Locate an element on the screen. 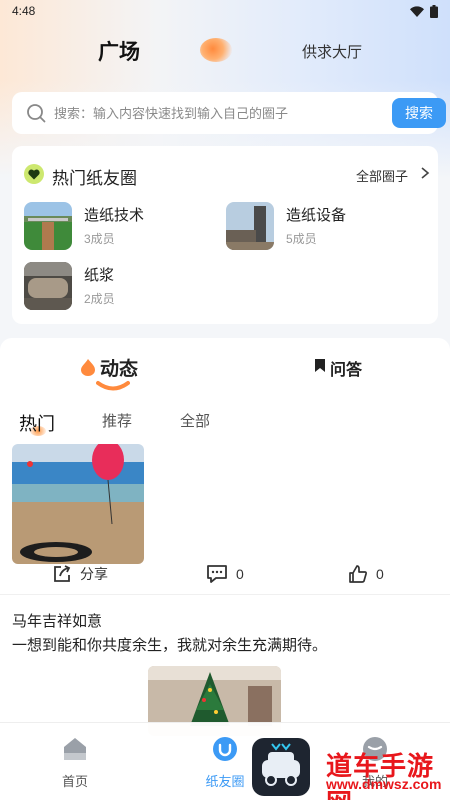 This screenshot has width=450, height=800. post-divider is located at coordinates (225, 594).